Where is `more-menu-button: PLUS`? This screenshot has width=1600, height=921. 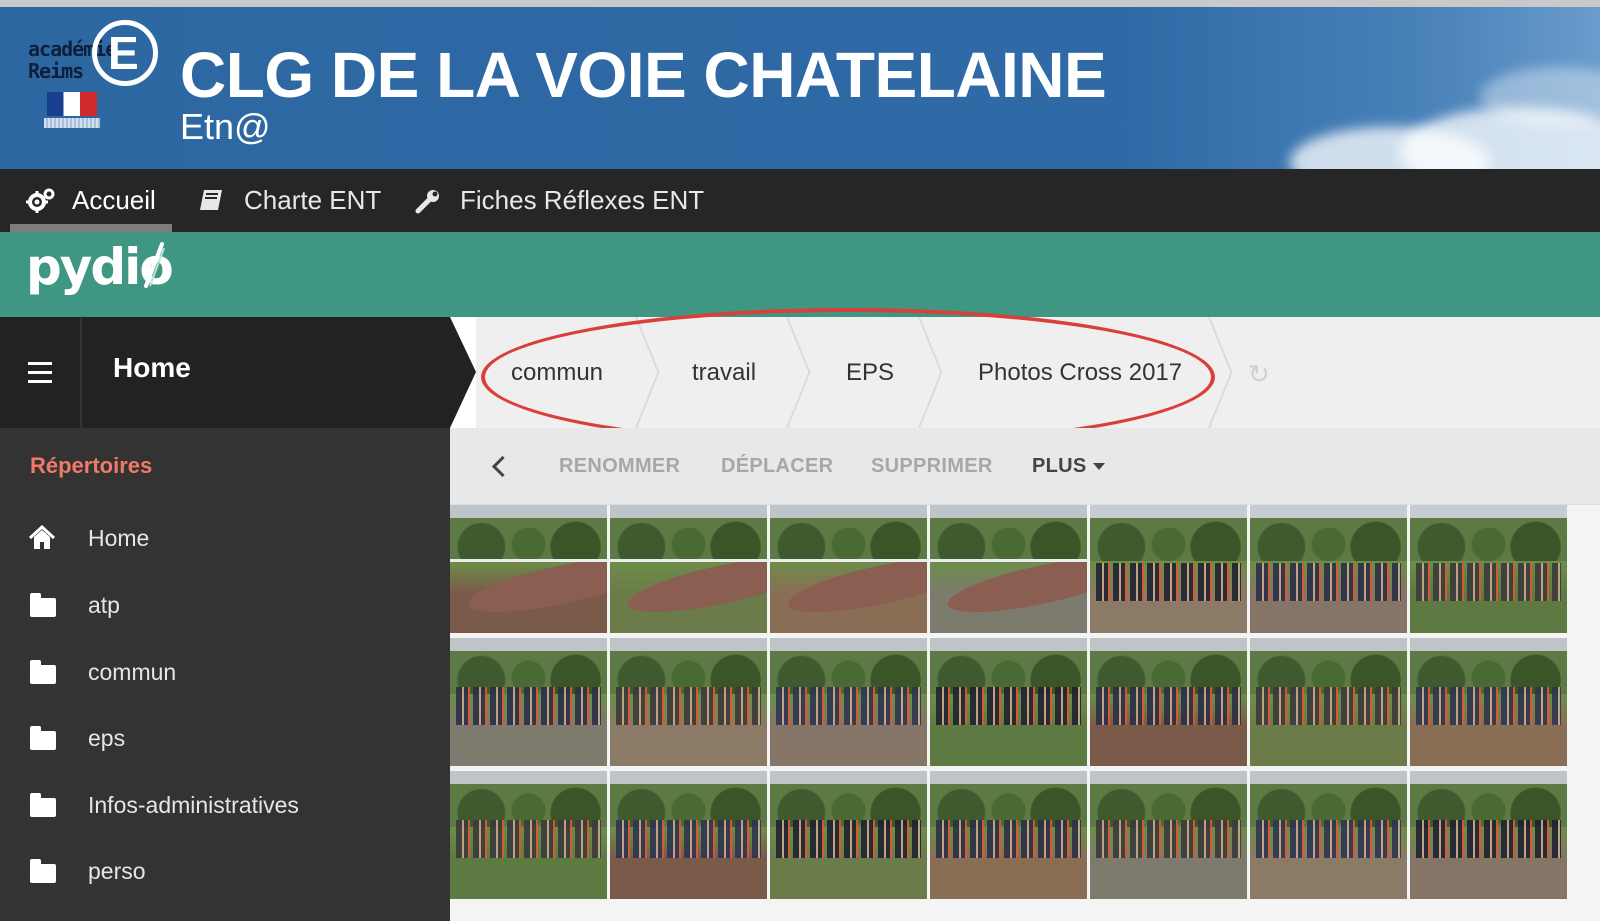 more-menu-button: PLUS is located at coordinates (1068, 466).